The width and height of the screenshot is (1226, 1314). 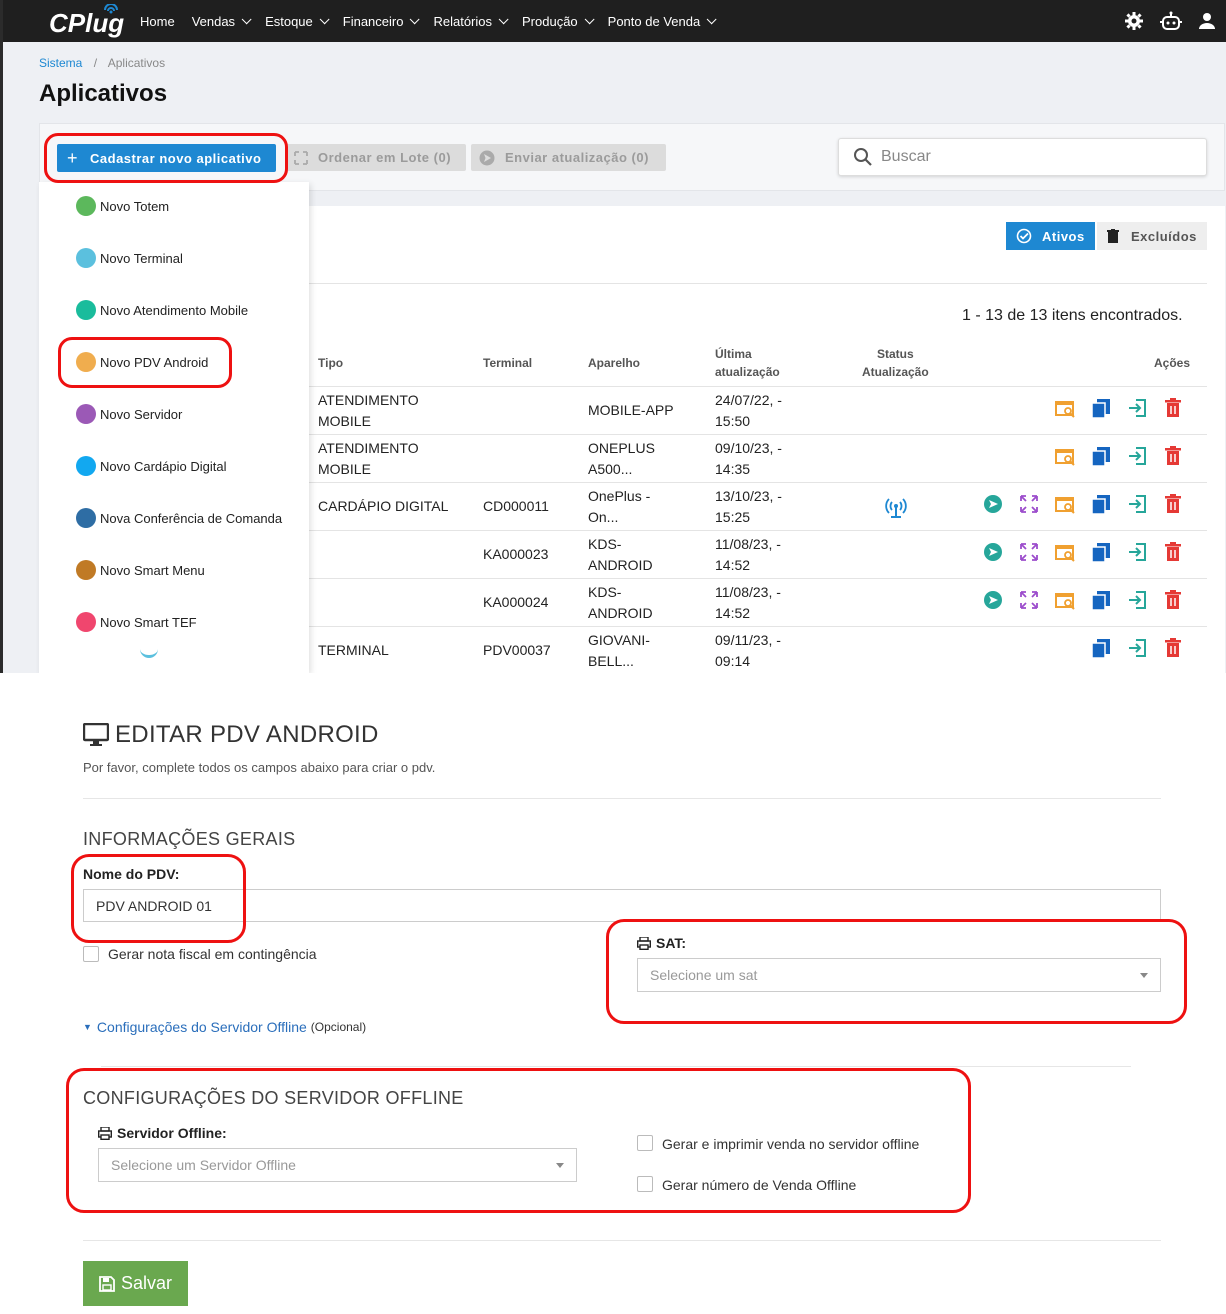 I want to click on menu-item-cardapio-digital: Novo Cardápio Digital, so click(x=151, y=466).